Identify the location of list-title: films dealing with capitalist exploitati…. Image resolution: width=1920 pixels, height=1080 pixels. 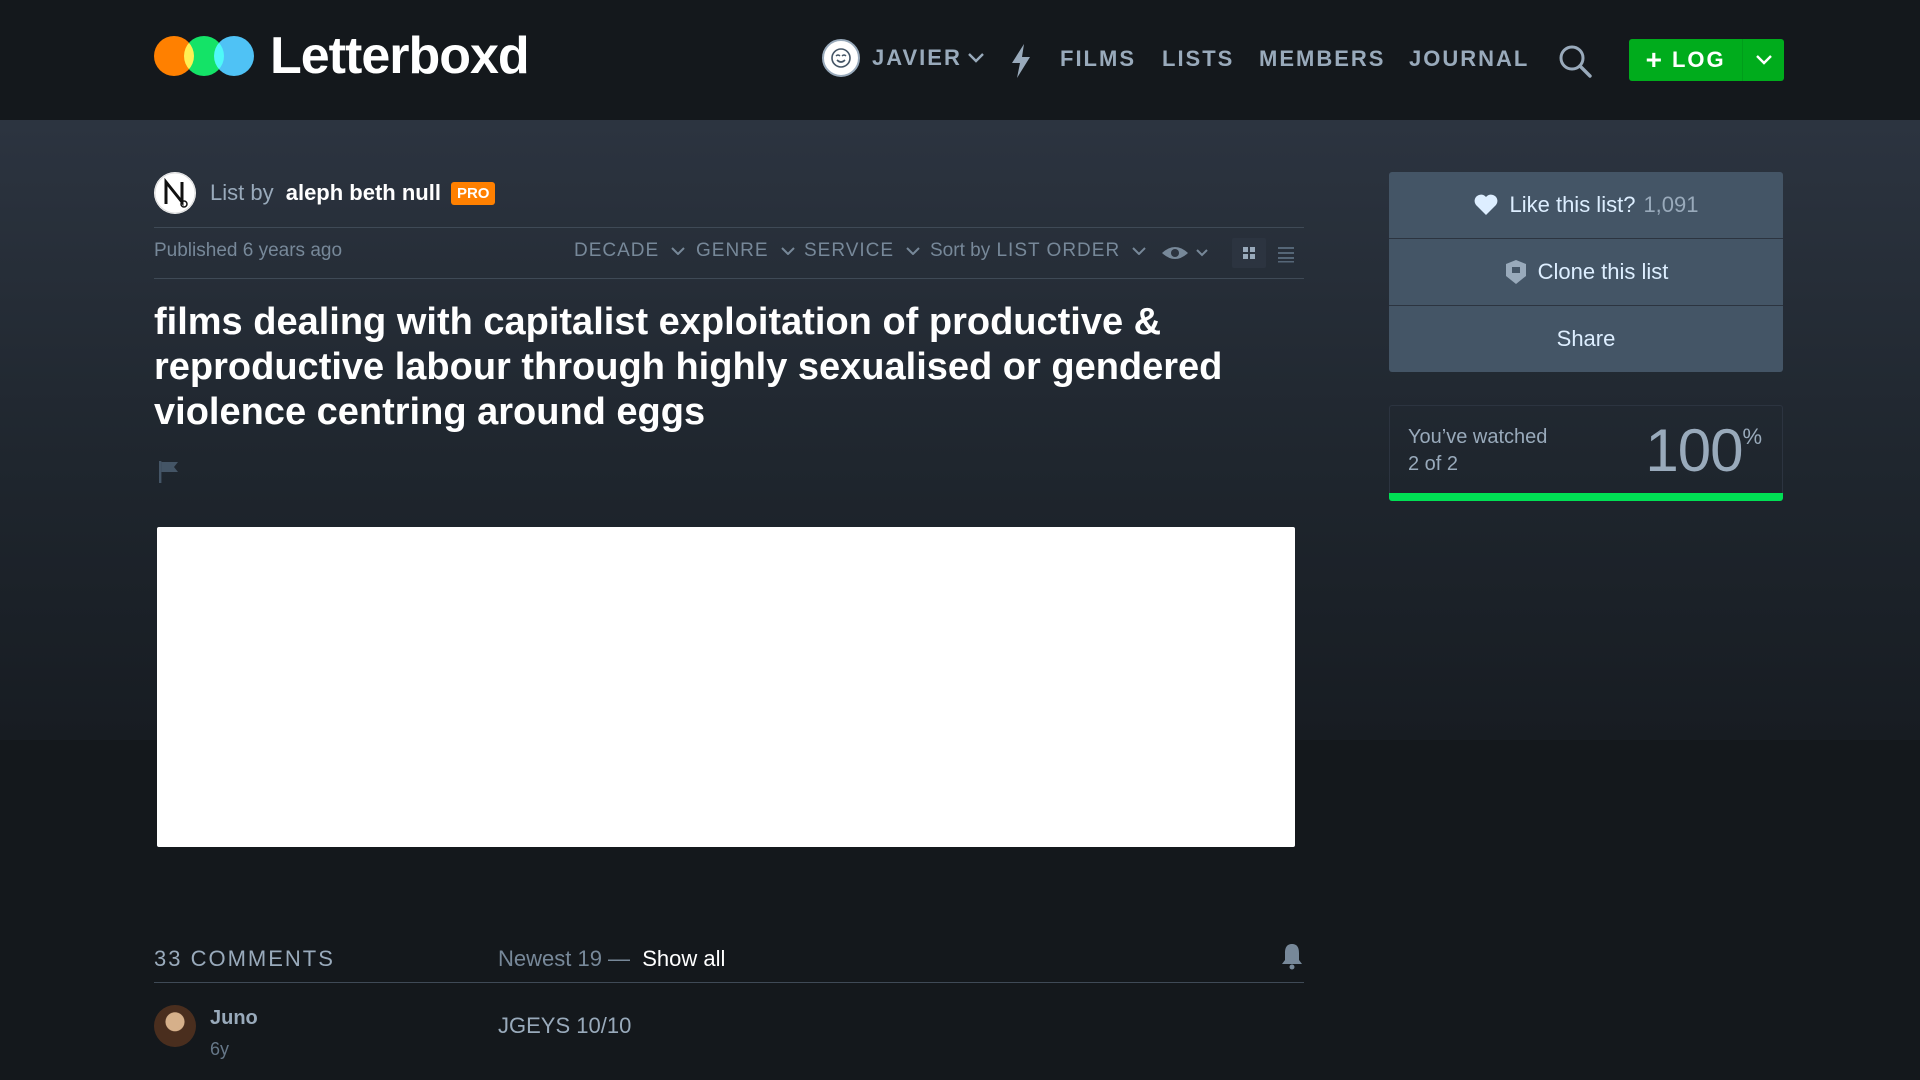
(688, 367).